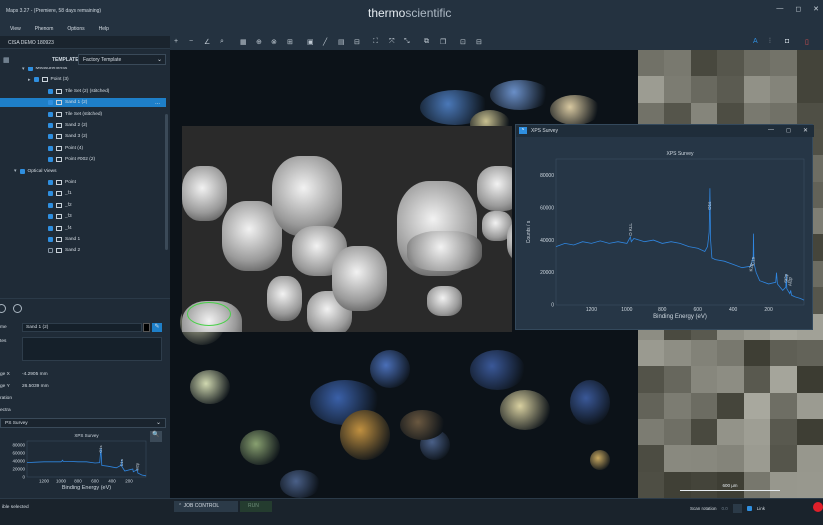 This screenshot has width=823, height=525. I want to click on split-icon: ⊟, so click(479, 42).